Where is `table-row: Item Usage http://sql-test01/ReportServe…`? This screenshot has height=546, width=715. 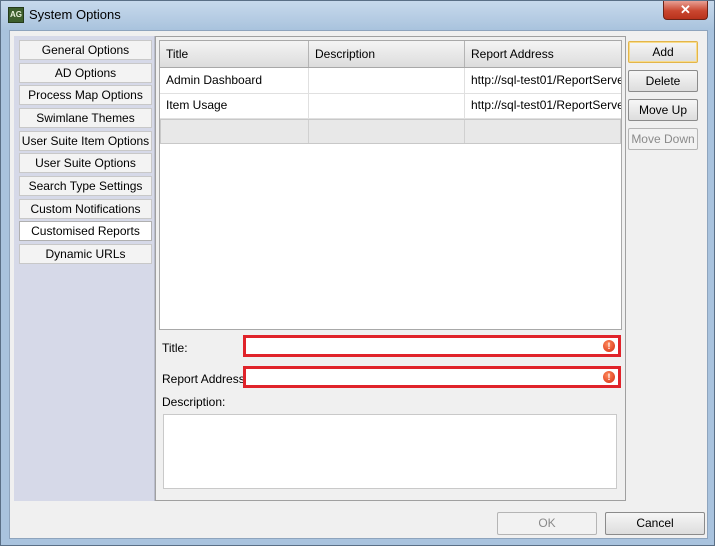
table-row: Item Usage http://sql-test01/ReportServe… is located at coordinates (390, 106).